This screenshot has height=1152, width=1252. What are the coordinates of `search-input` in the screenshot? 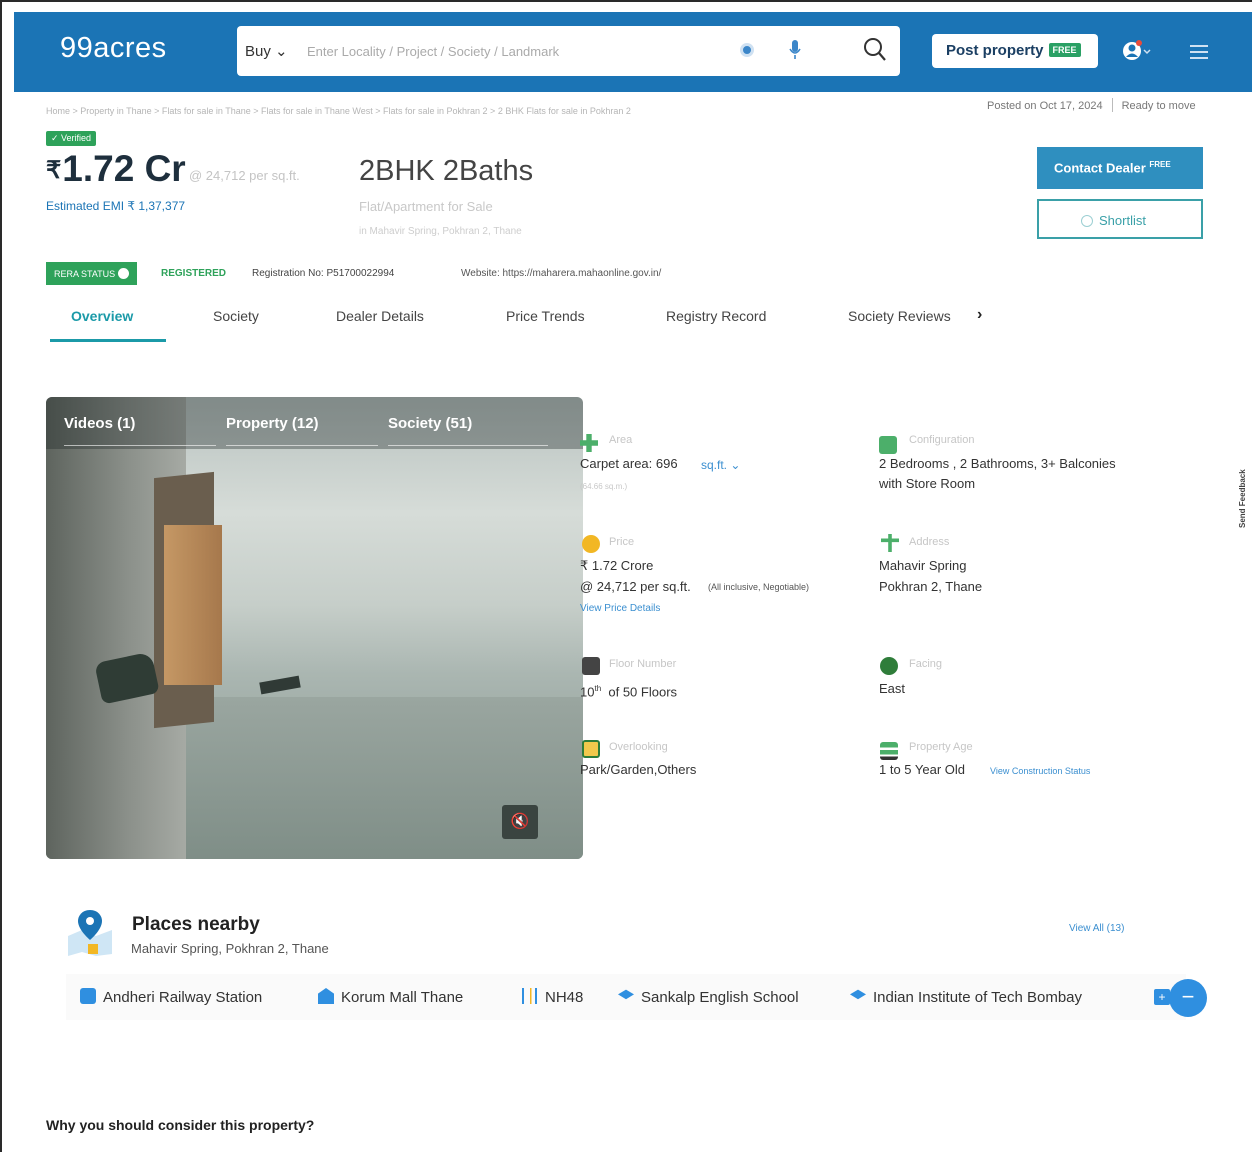 It's located at (517, 51).